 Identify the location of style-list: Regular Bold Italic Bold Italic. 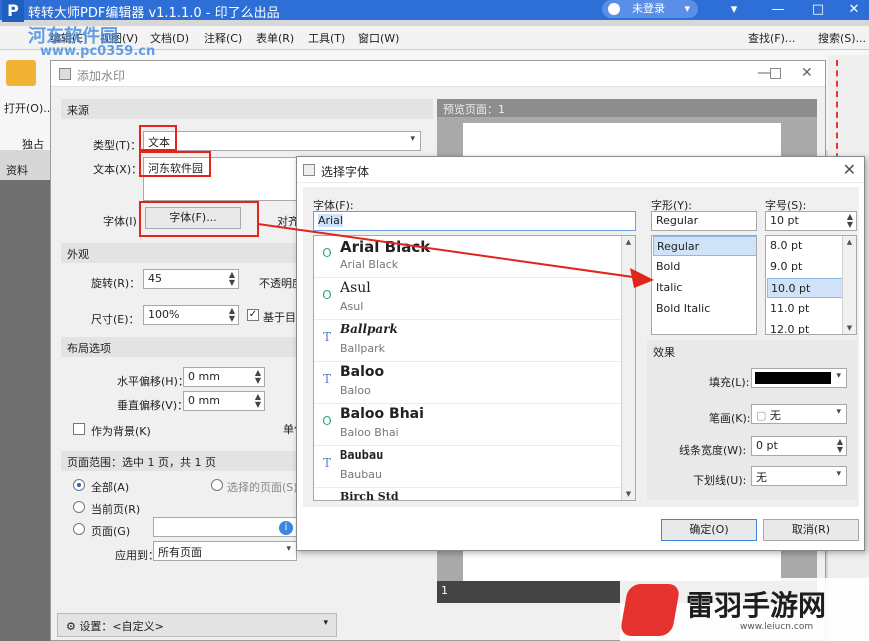
(704, 285).